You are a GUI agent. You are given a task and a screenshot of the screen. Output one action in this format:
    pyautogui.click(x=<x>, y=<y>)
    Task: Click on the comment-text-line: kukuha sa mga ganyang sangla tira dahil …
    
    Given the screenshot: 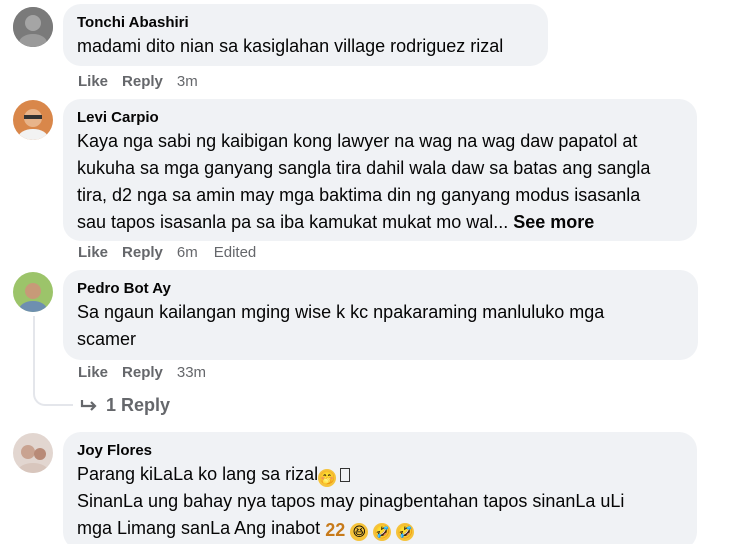 What is the action you would take?
    pyautogui.click(x=364, y=168)
    